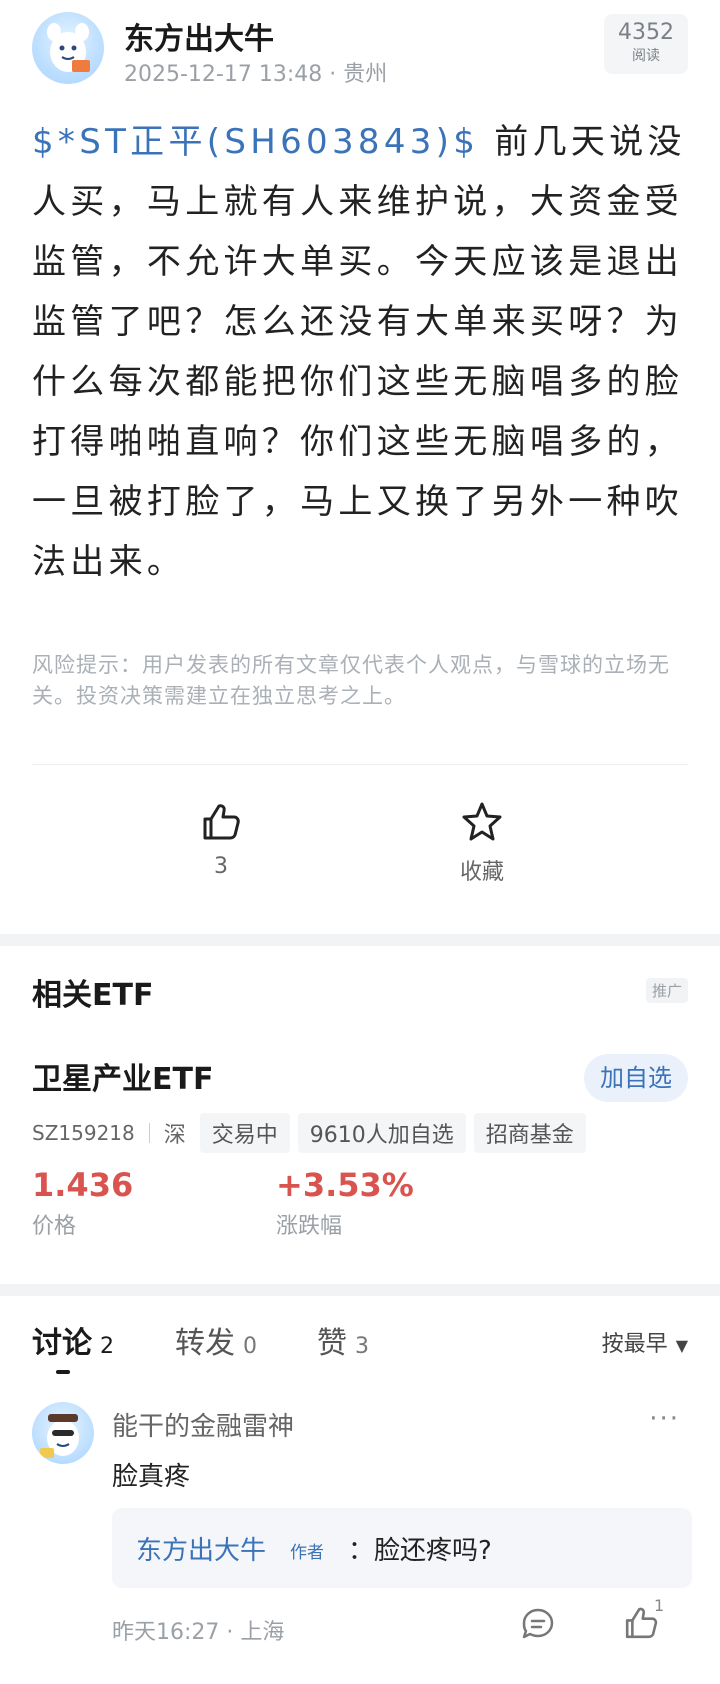 This screenshot has height=1684, width=720. Describe the element at coordinates (666, 990) in the screenshot. I see `ad-badge: 推广` at that location.